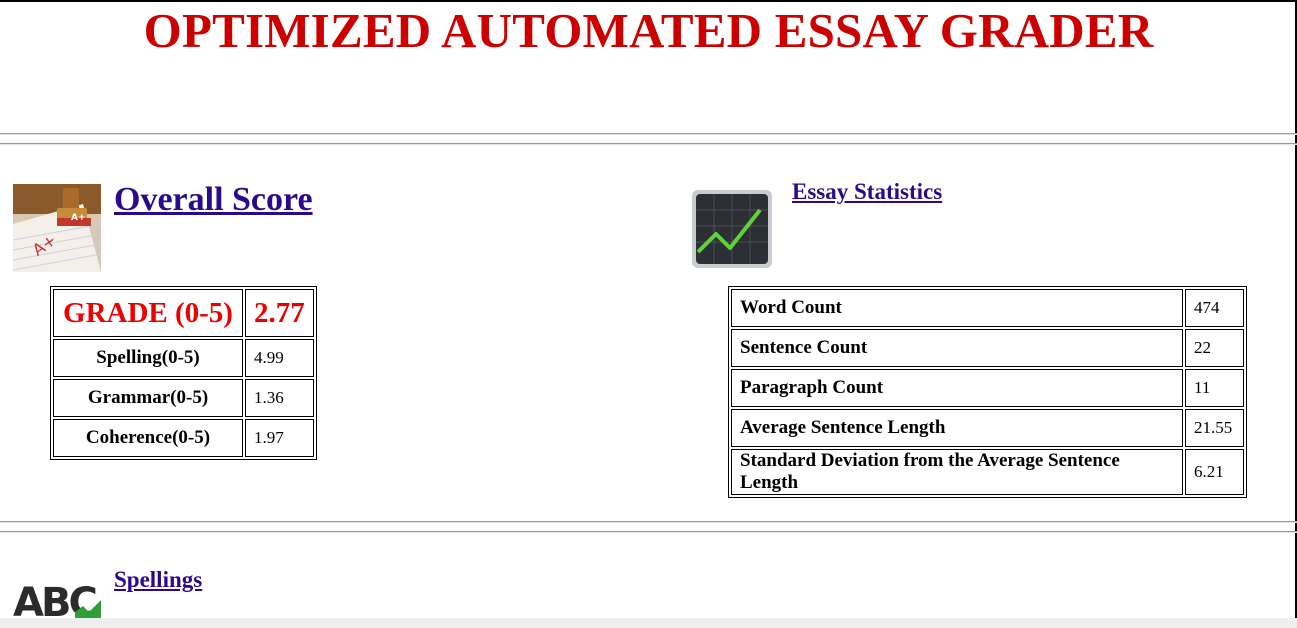  What do you see at coordinates (957, 348) in the screenshot?
I see `sentence-count-label: Sentence Count` at bounding box center [957, 348].